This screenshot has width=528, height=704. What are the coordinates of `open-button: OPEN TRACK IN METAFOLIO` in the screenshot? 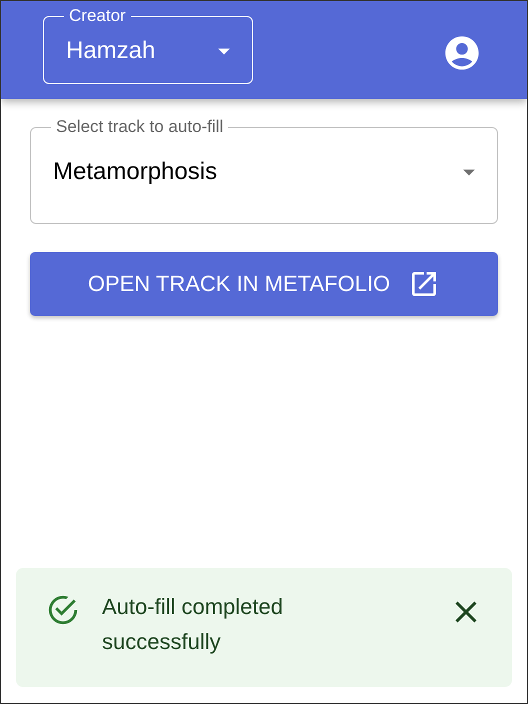 It's located at (264, 284).